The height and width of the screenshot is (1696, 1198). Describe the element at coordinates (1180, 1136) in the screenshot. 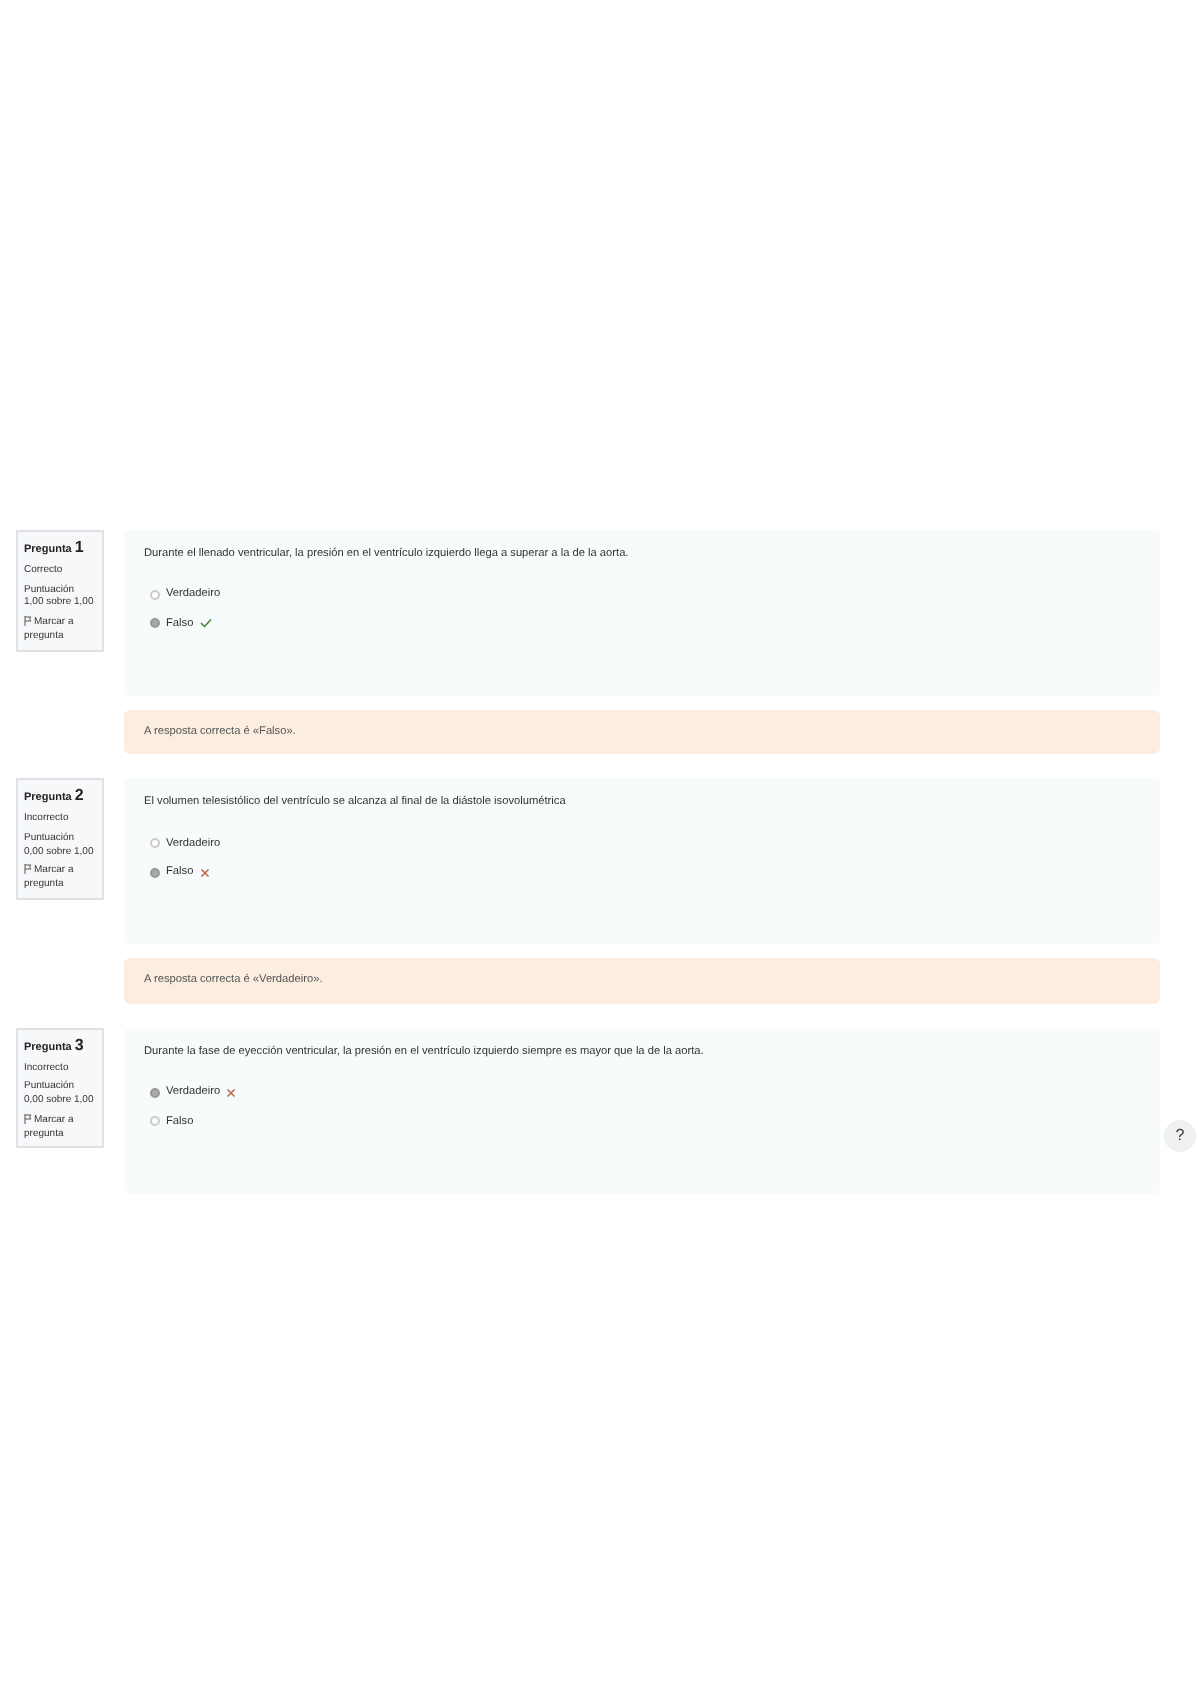

I see `help-button: ?` at that location.